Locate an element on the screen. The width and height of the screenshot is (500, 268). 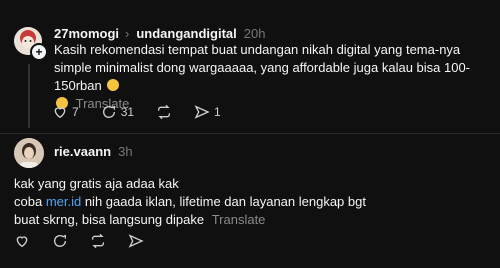
thread-name: undangandigital is located at coordinates (186, 33).